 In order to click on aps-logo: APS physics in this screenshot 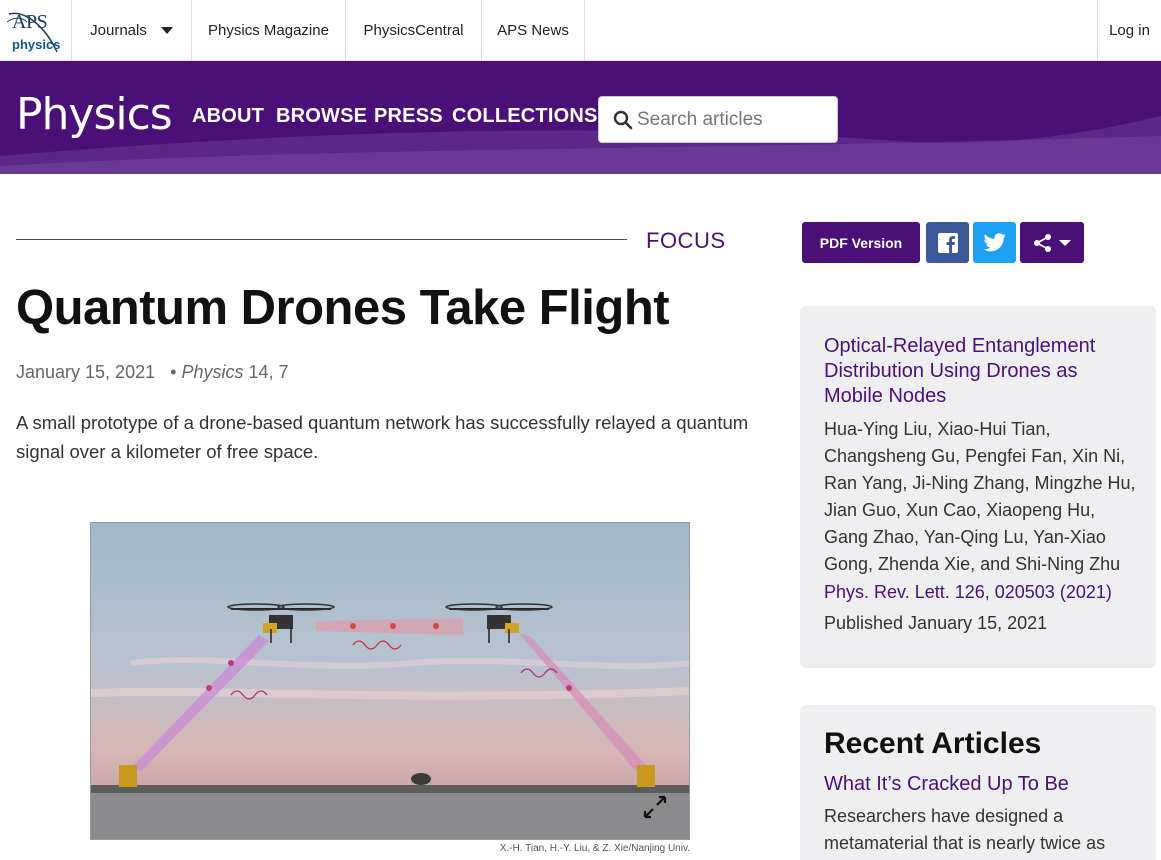, I will do `click(36, 30)`.